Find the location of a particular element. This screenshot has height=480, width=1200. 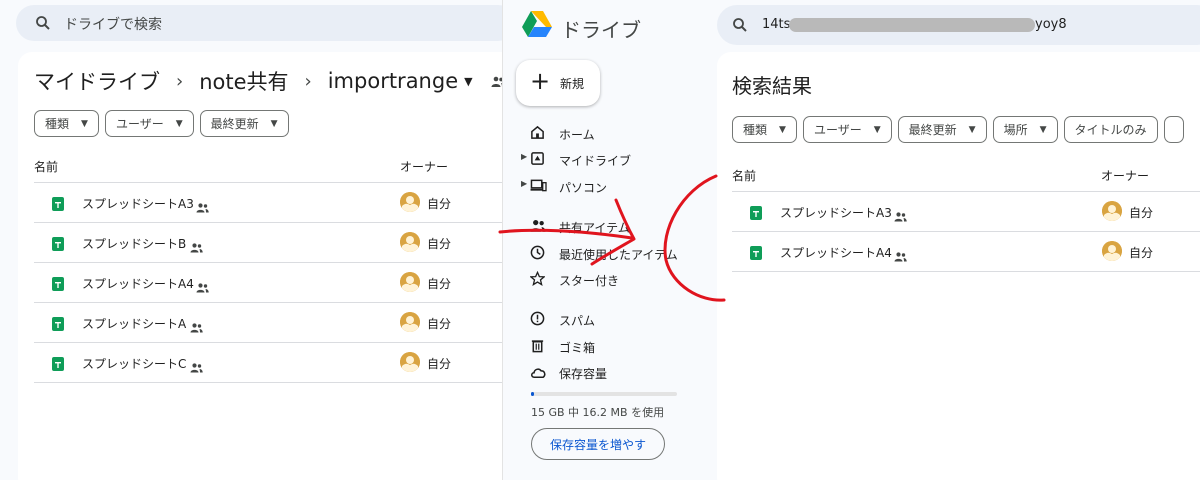

sidebar-item-shared: 共有アイテム is located at coordinates (610, 227).